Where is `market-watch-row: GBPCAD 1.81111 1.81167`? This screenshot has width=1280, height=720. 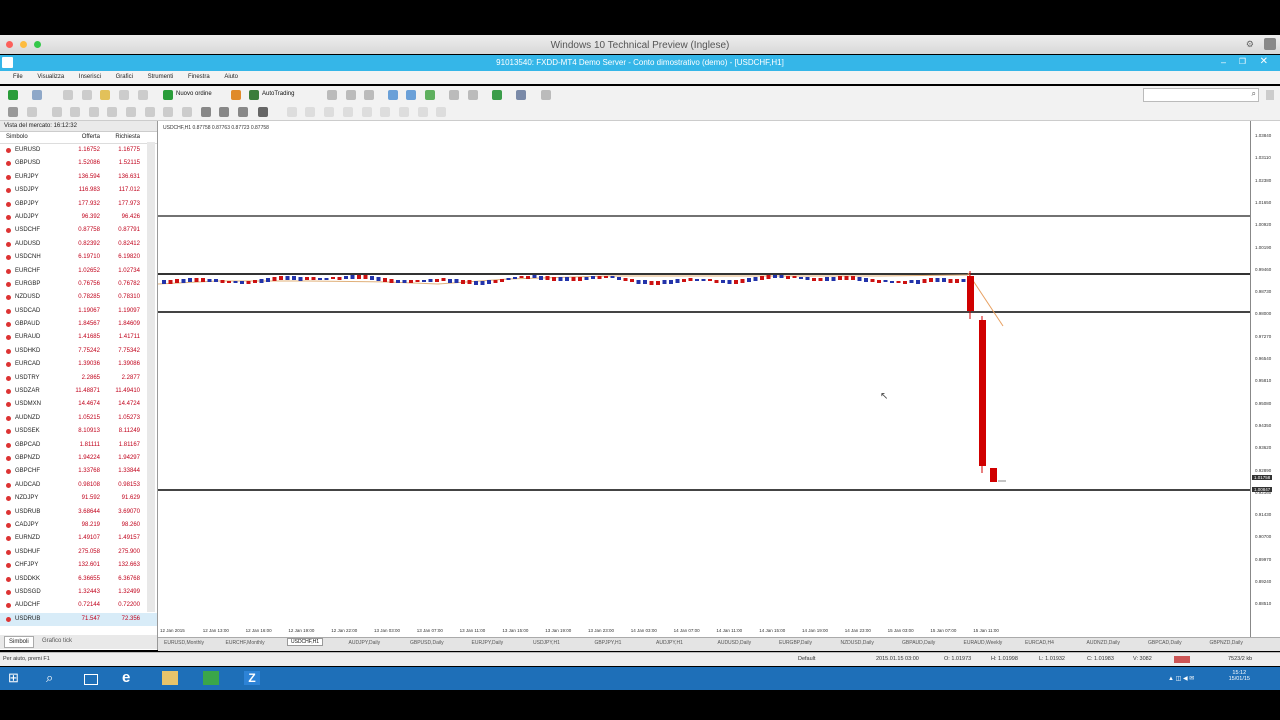 market-watch-row: GBPCAD 1.81111 1.81167 is located at coordinates (78, 445).